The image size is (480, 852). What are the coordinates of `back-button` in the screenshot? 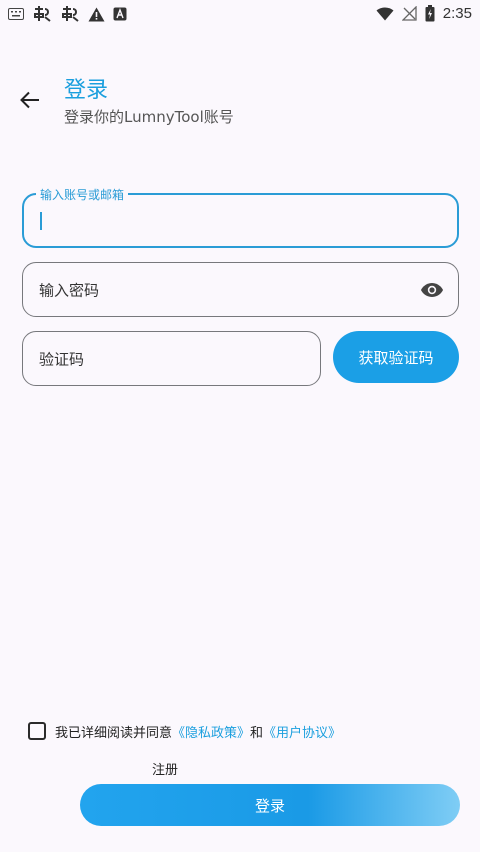 It's located at (30, 100).